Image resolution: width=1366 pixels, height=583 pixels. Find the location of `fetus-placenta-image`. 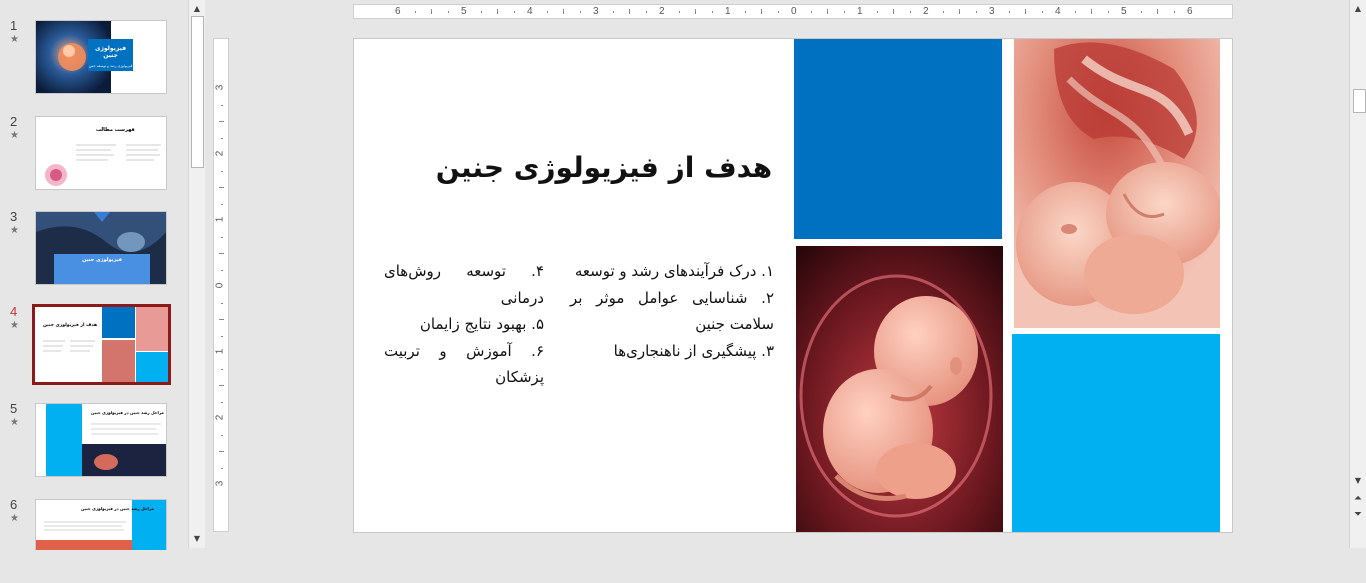

fetus-placenta-image is located at coordinates (1118, 183).